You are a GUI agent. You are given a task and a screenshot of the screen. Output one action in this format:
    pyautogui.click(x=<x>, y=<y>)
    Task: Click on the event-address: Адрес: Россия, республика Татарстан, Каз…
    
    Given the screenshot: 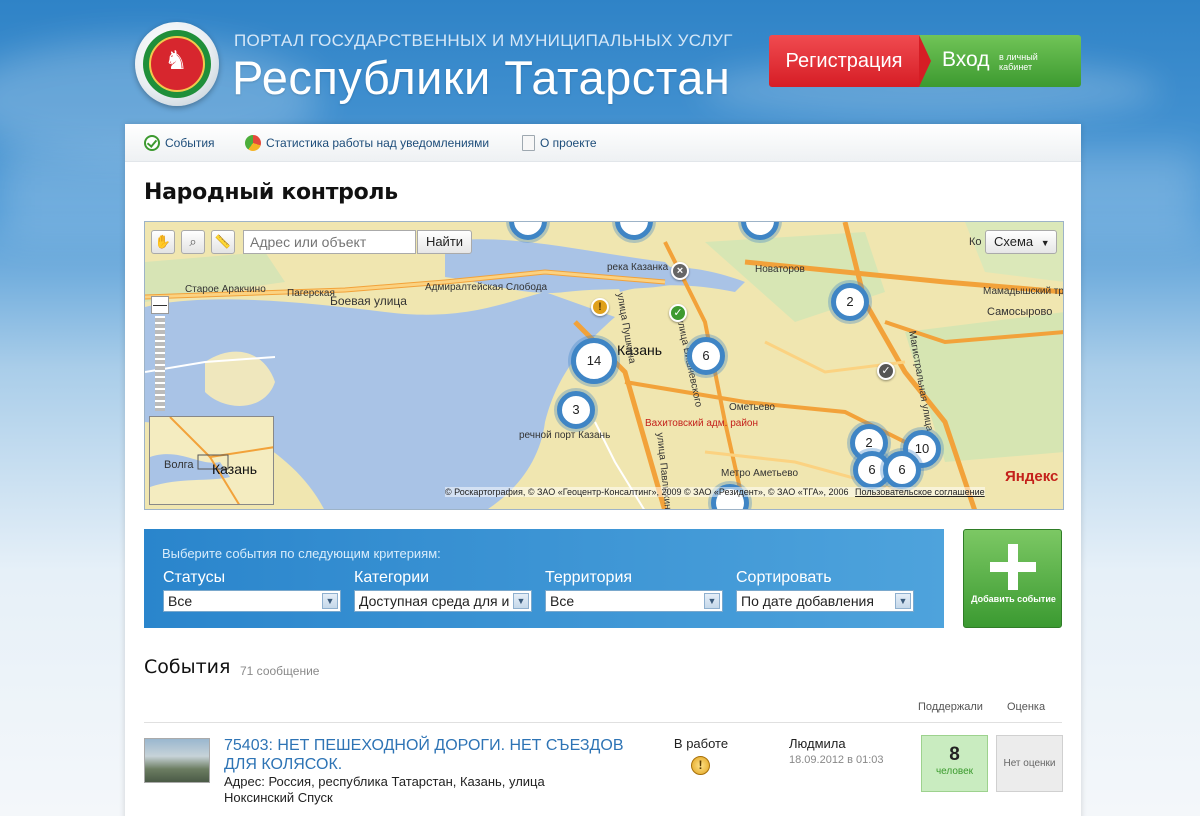 What is the action you would take?
    pyautogui.click(x=384, y=789)
    